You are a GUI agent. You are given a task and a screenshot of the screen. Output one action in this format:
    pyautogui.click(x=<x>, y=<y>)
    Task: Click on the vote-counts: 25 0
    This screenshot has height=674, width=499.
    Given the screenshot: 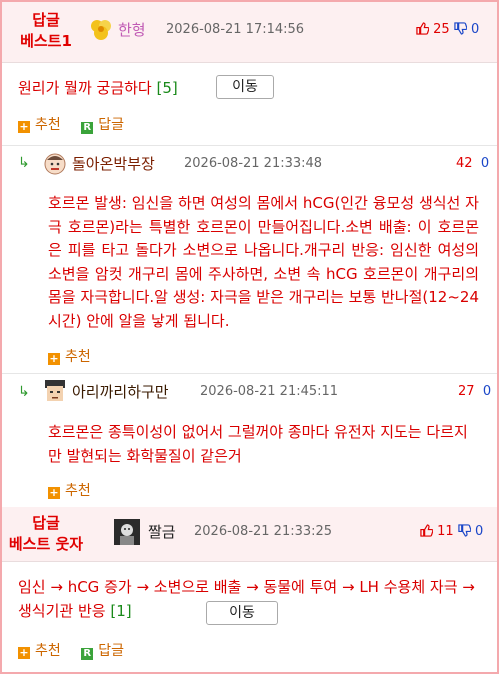 What is the action you would take?
    pyautogui.click(x=447, y=30)
    